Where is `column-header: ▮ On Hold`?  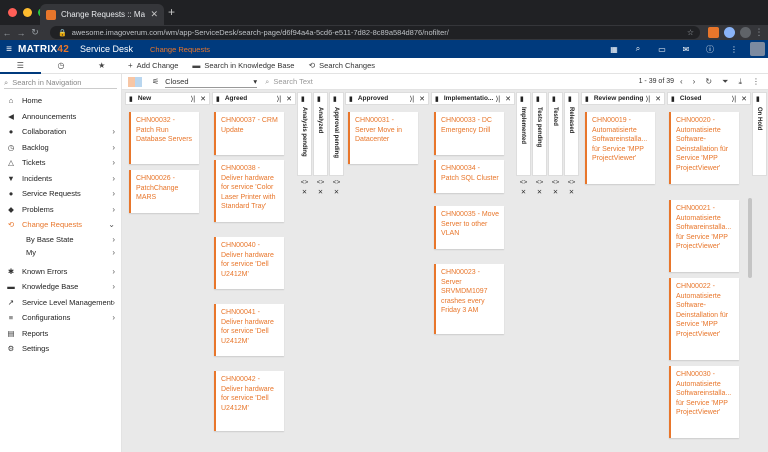
column-header: ▮ On Hold is located at coordinates (759, 134).